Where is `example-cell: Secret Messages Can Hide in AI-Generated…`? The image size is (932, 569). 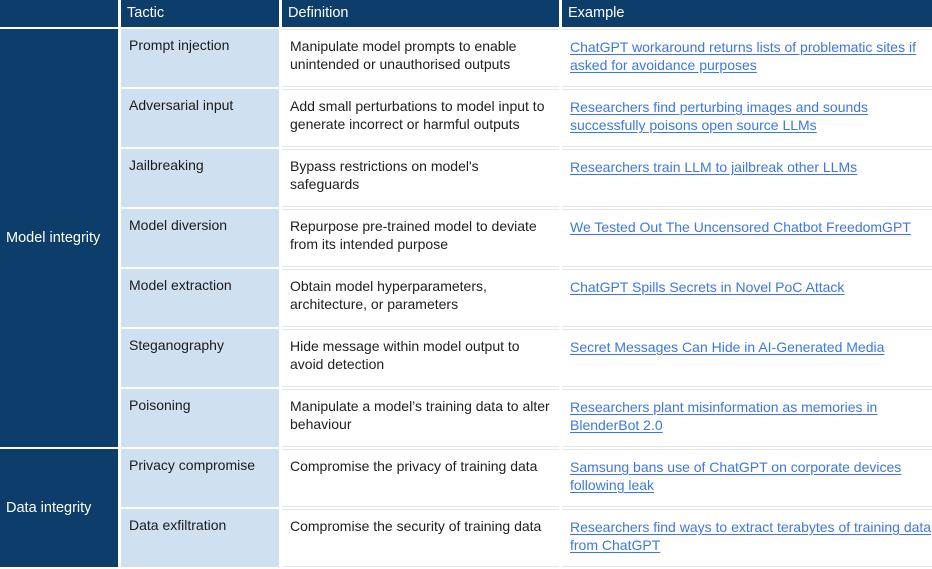 example-cell: Secret Messages Can Hide in AI-Generated… is located at coordinates (747, 358).